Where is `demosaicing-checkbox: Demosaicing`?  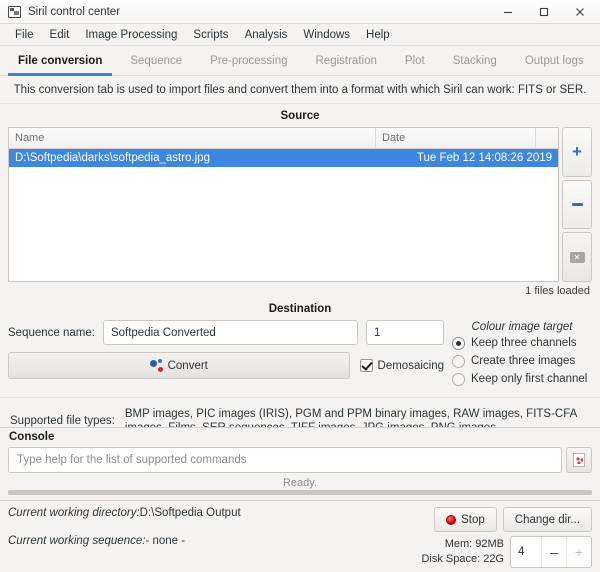
demosaicing-checkbox: Demosaicing is located at coordinates (401, 365).